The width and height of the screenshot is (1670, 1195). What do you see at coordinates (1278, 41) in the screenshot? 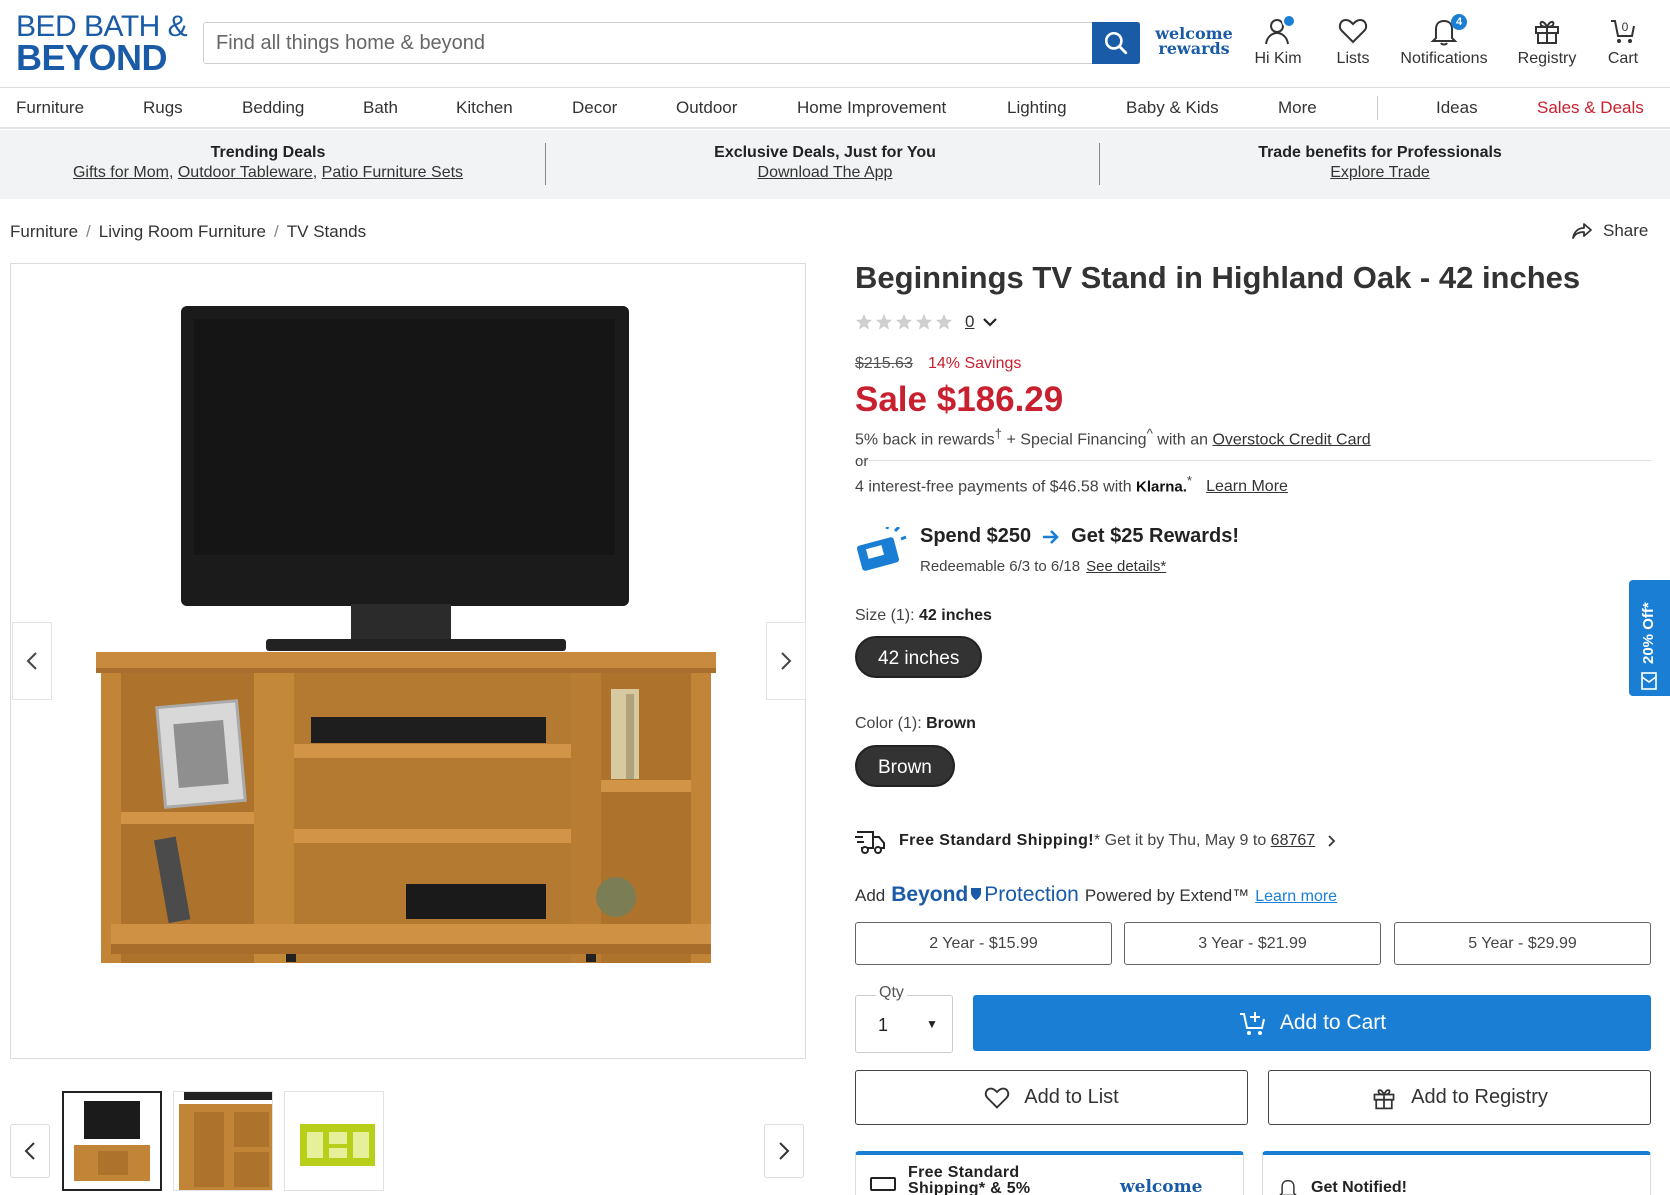
I see `account-button: Hi Kim` at bounding box center [1278, 41].